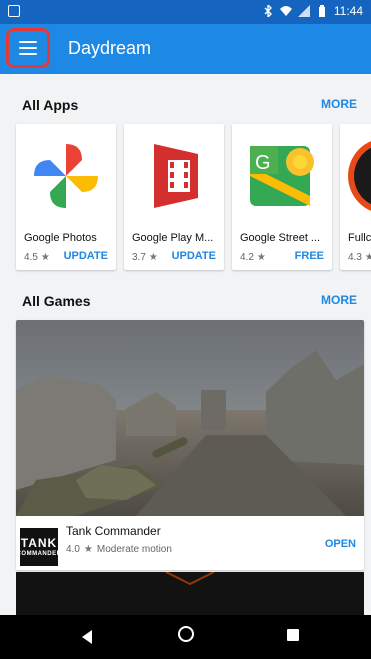  Describe the element at coordinates (282, 176) in the screenshot. I see `google-street-view-icon: G` at that location.